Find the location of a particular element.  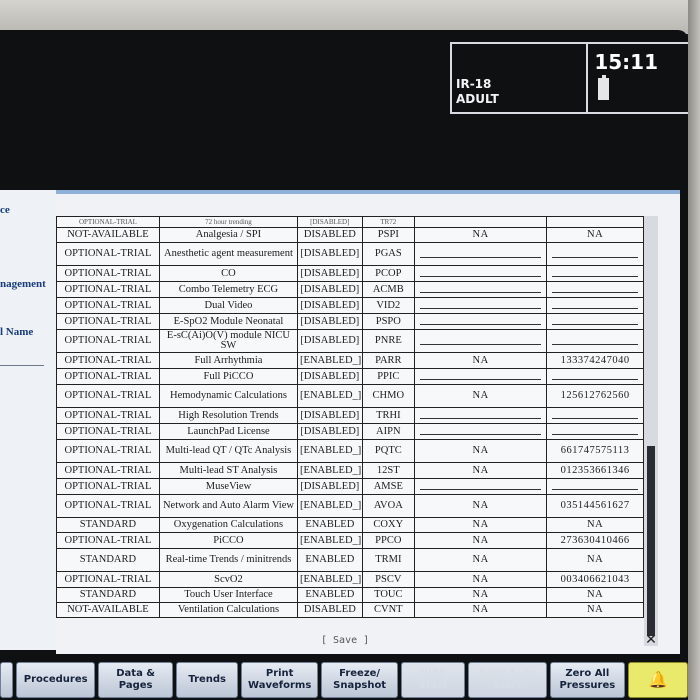

table-row: OPTIONAL-TRIAL CO [DISABLED] PCOP is located at coordinates (350, 273).